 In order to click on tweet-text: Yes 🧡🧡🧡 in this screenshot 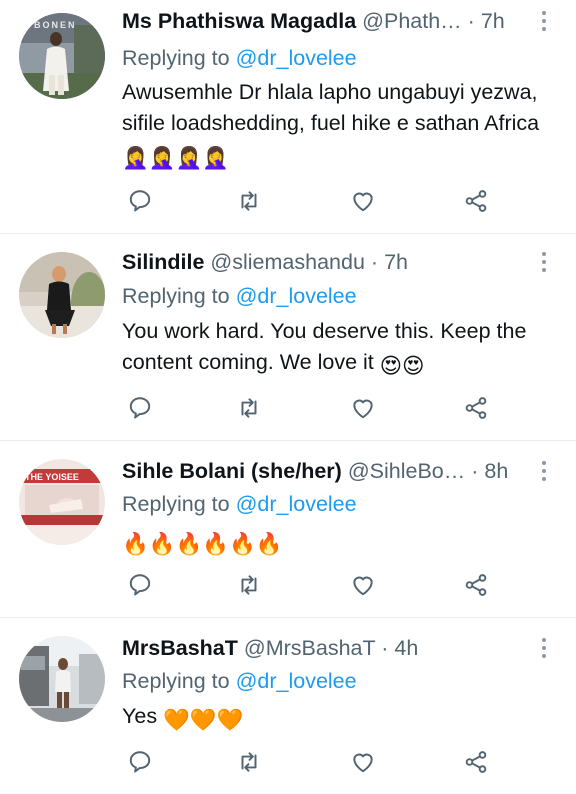, I will do `click(332, 718)`.